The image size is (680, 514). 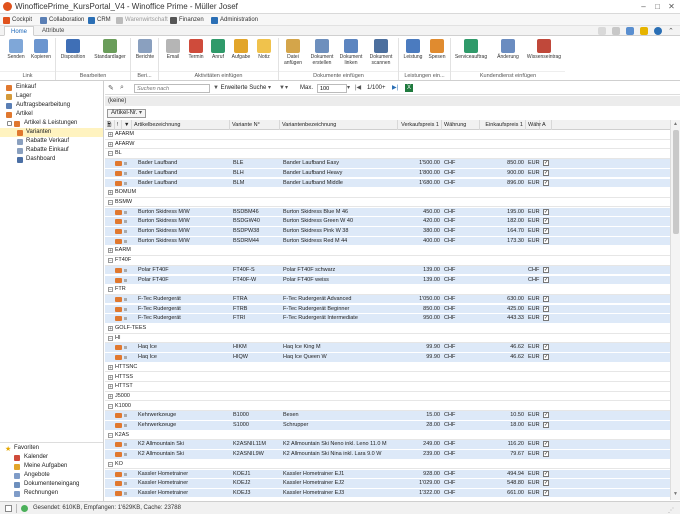 What do you see at coordinates (387, 396) in the screenshot?
I see `group-row: + J5000` at bounding box center [387, 396].